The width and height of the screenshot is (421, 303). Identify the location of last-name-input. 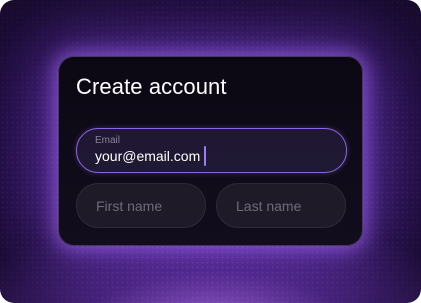
(281, 205).